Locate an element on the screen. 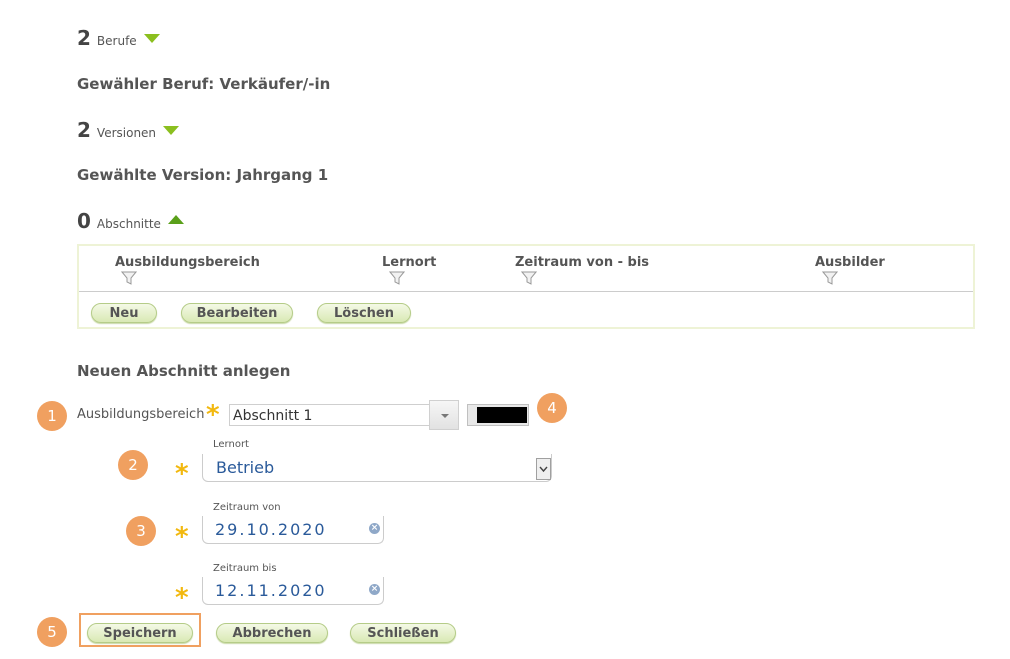 The image size is (1010, 659). versionen-count: 2 is located at coordinates (84, 130).